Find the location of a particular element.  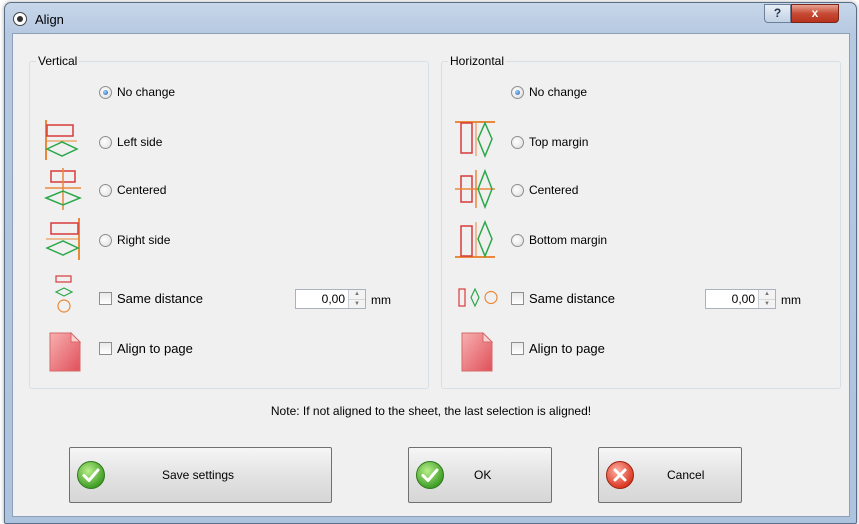

ok-label: OK is located at coordinates (483, 475).